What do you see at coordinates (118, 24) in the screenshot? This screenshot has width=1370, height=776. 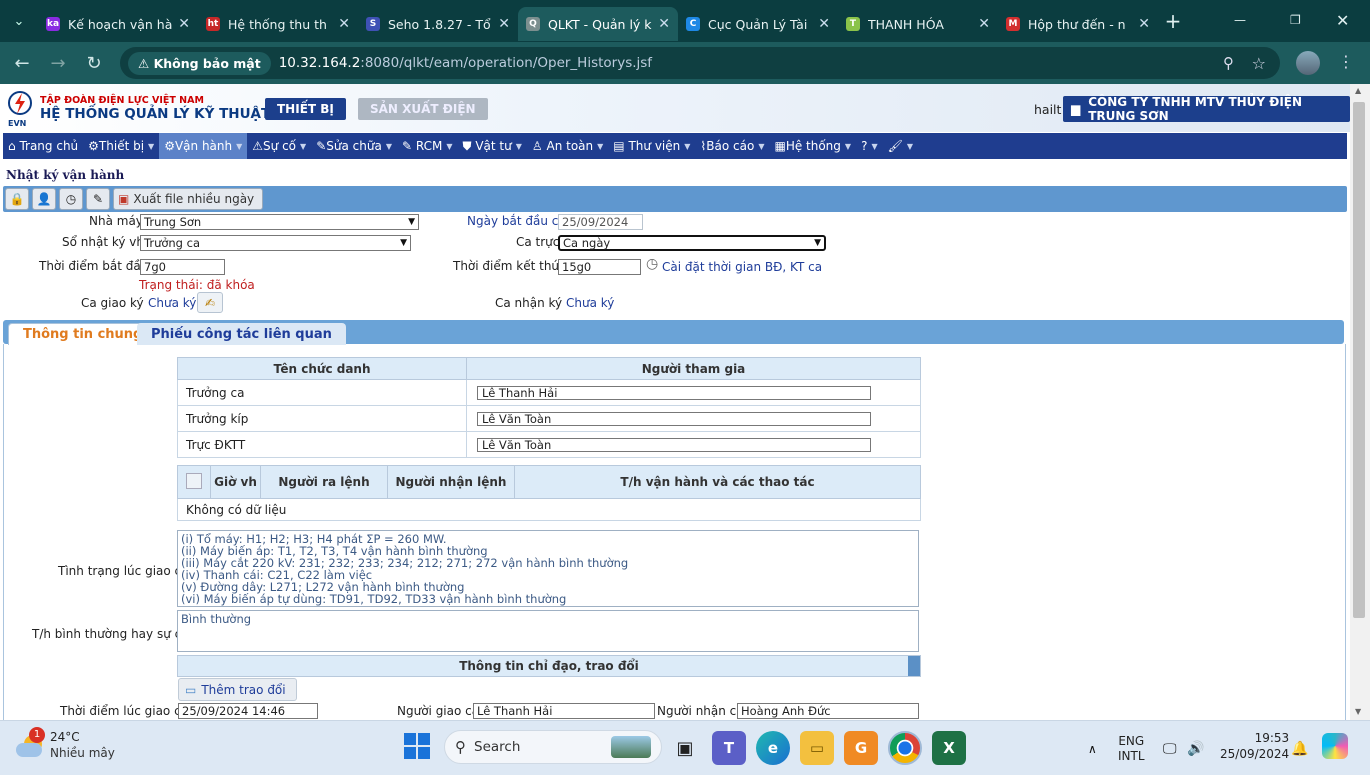 I see `browser-tab: ka Kế hoạch vận hà ✕` at bounding box center [118, 24].